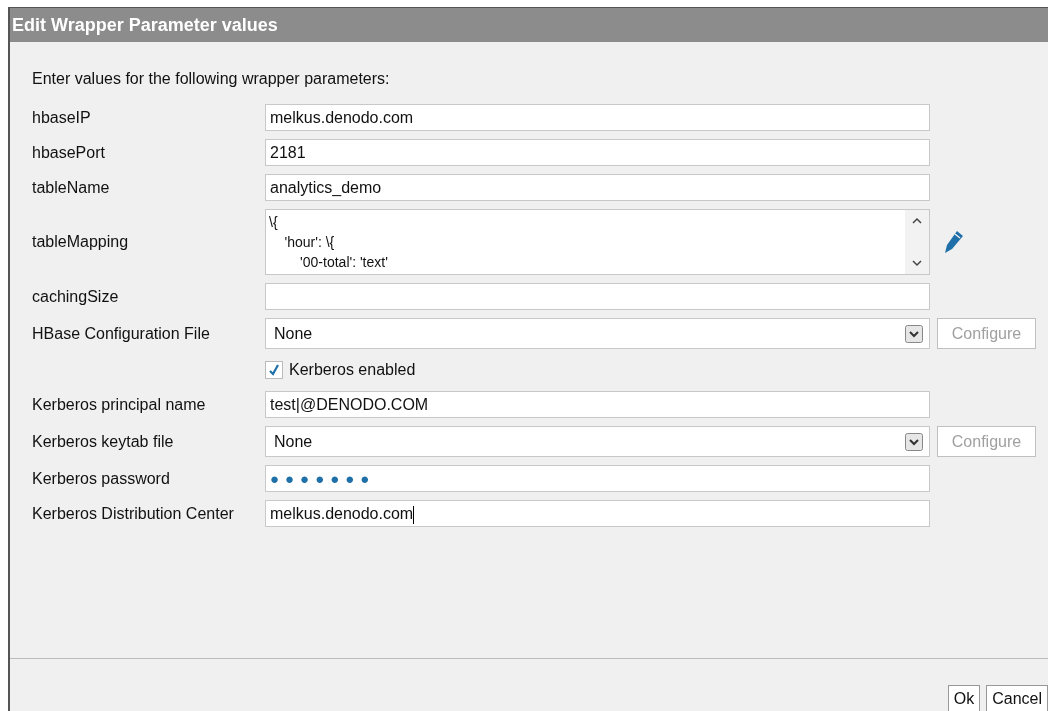 This screenshot has width=1048, height=711. I want to click on field-label: Kerberos password, so click(101, 478).